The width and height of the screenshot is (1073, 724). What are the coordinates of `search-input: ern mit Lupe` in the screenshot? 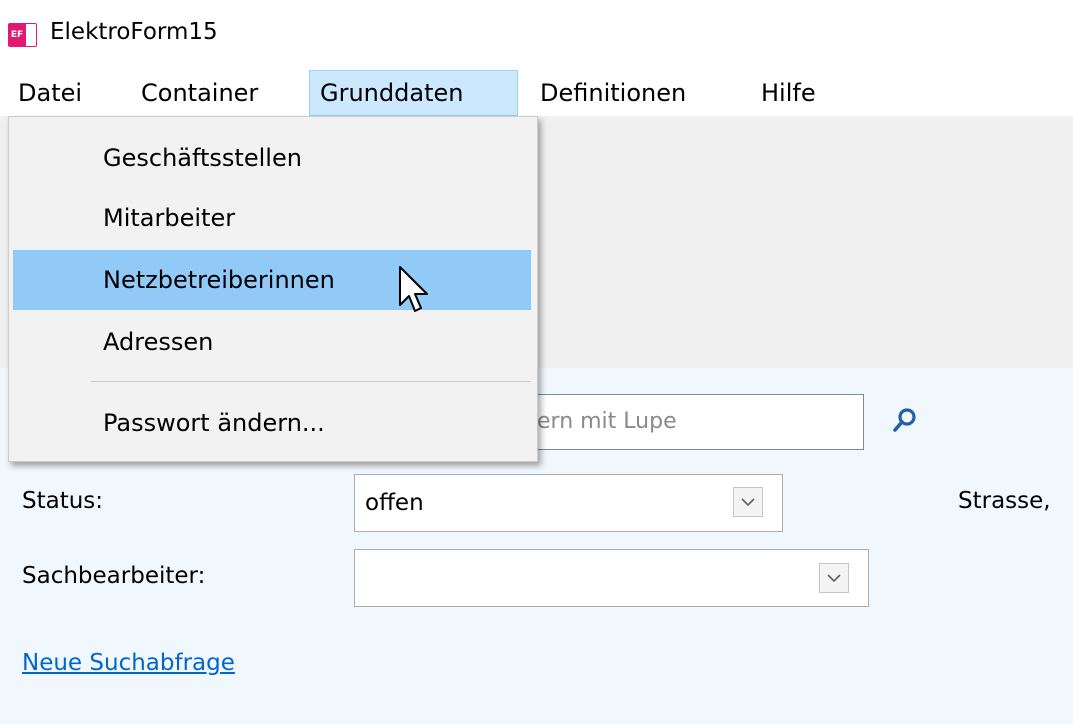 It's located at (695, 422).